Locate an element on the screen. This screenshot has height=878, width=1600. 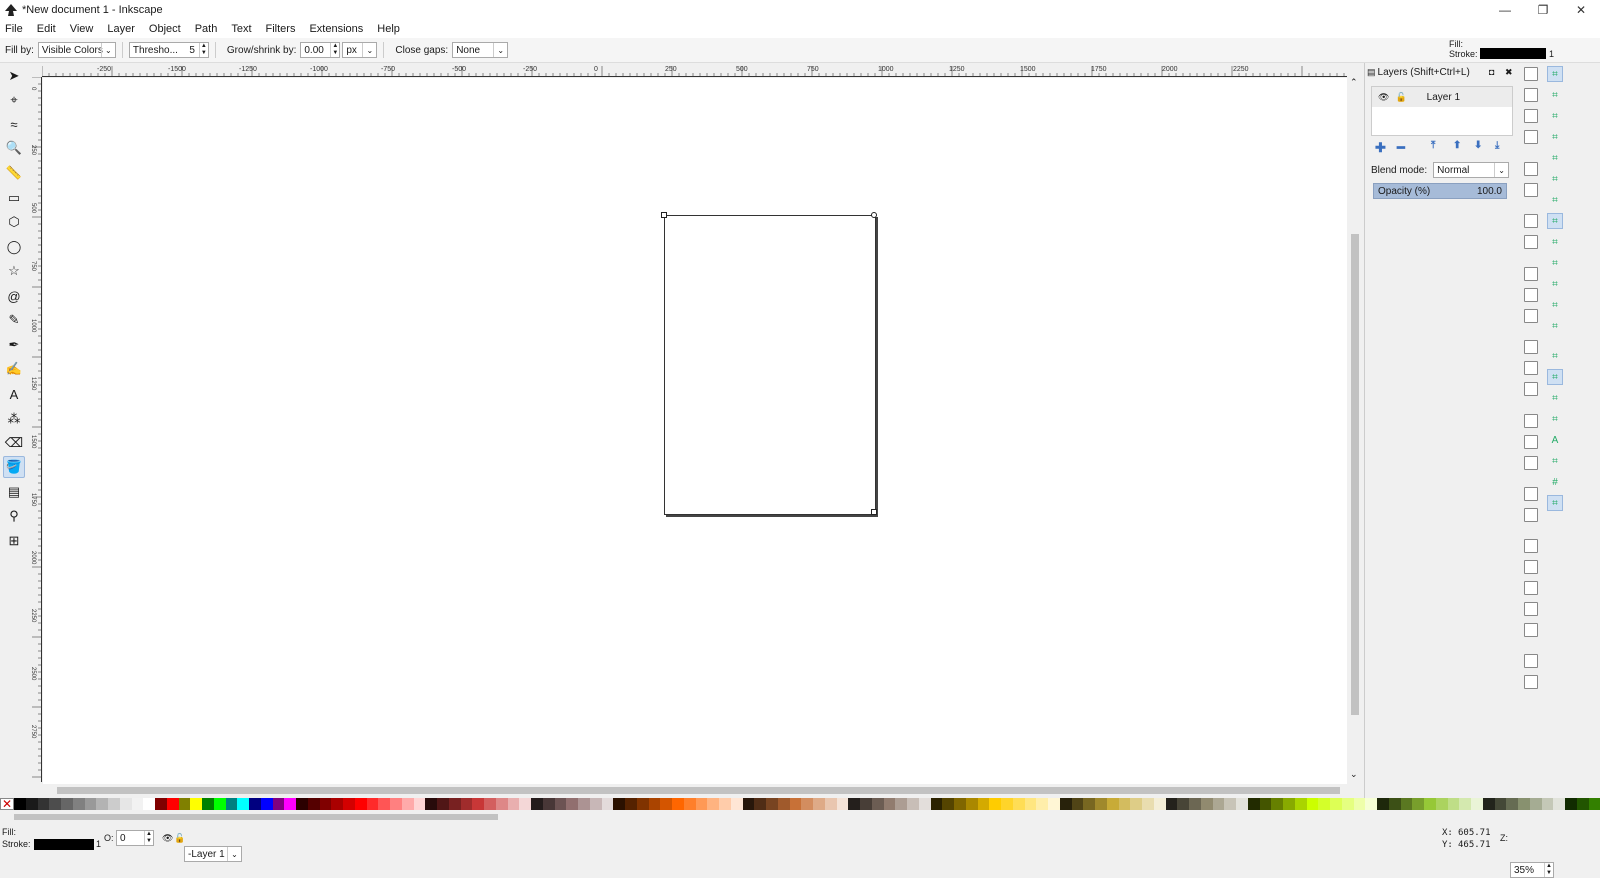
pencil-tool: ✎ is located at coordinates (14, 320).